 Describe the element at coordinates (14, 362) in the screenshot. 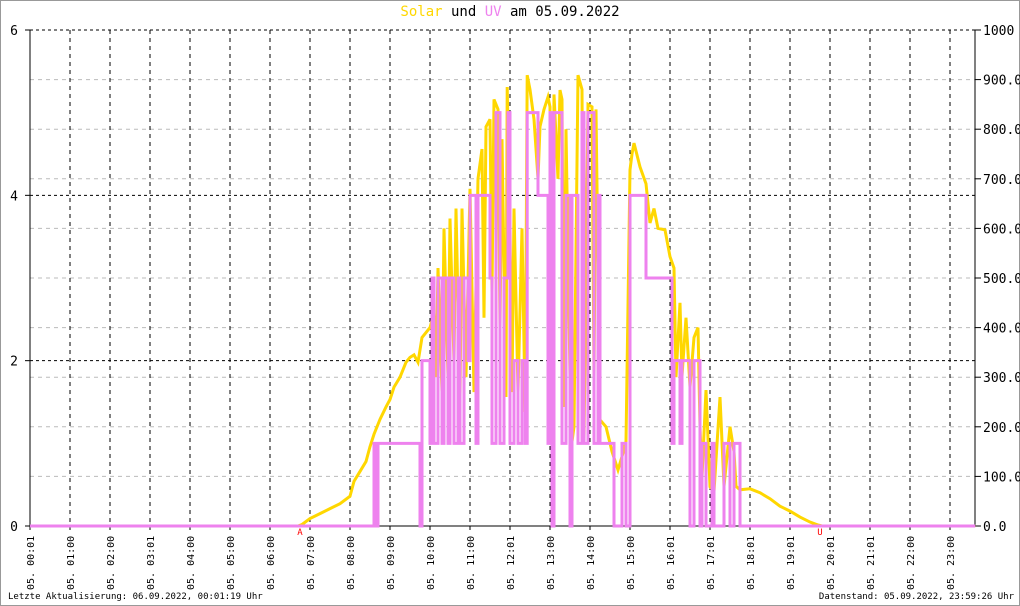

I see `left-tick-label: 2` at that location.